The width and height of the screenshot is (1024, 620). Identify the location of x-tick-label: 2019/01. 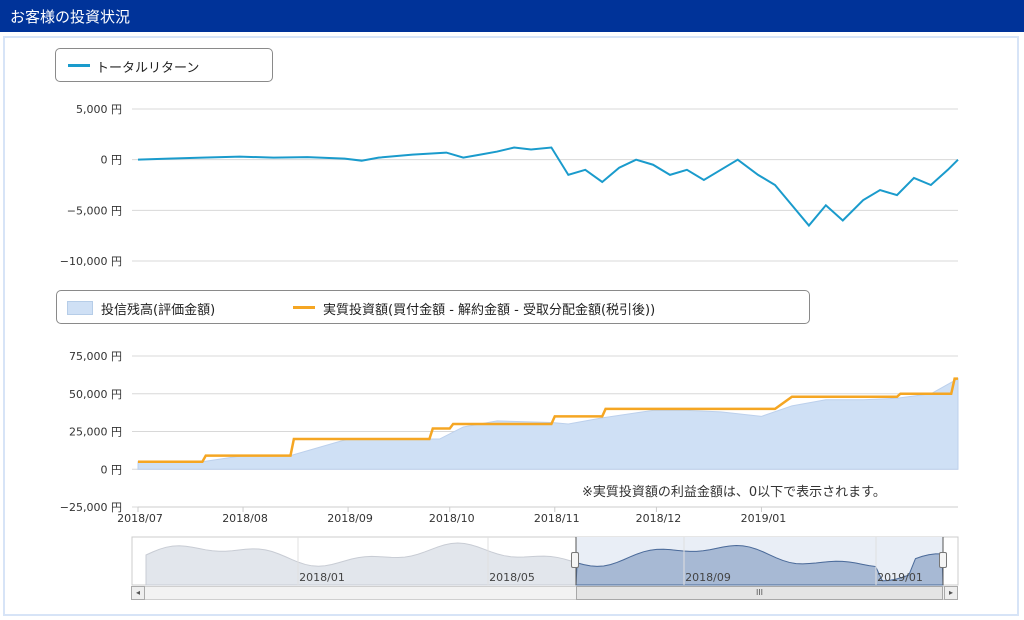
(764, 518).